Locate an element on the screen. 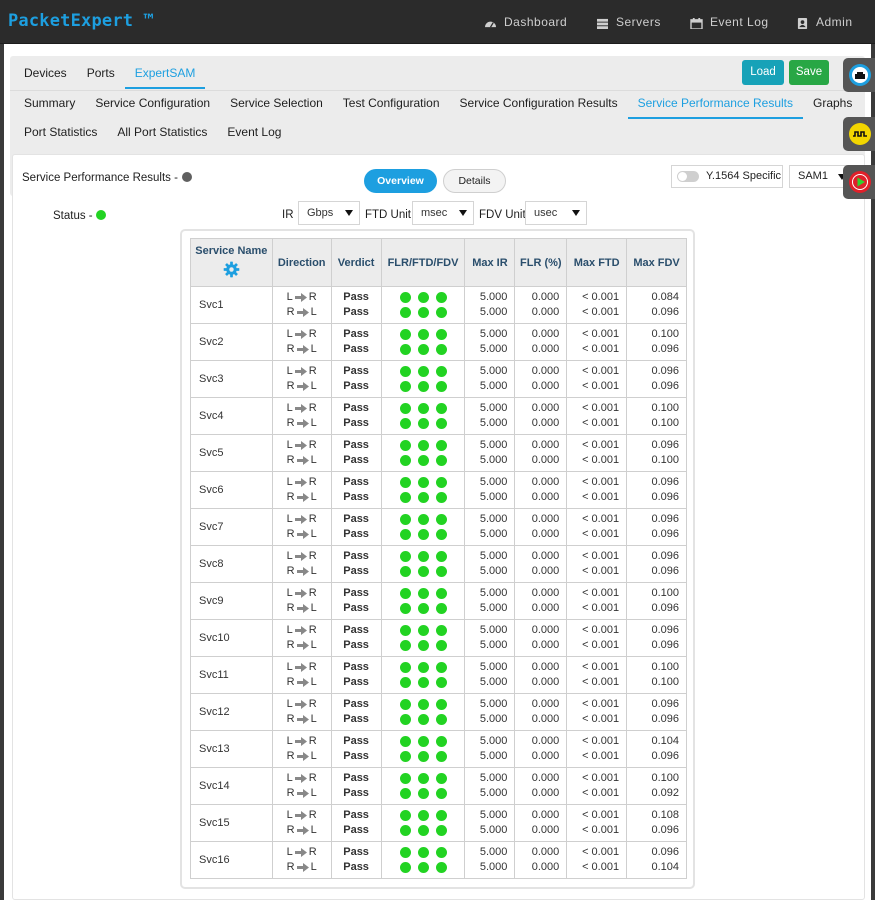 This screenshot has height=900, width=875. nav-event-log: Event Log is located at coordinates (729, 22).